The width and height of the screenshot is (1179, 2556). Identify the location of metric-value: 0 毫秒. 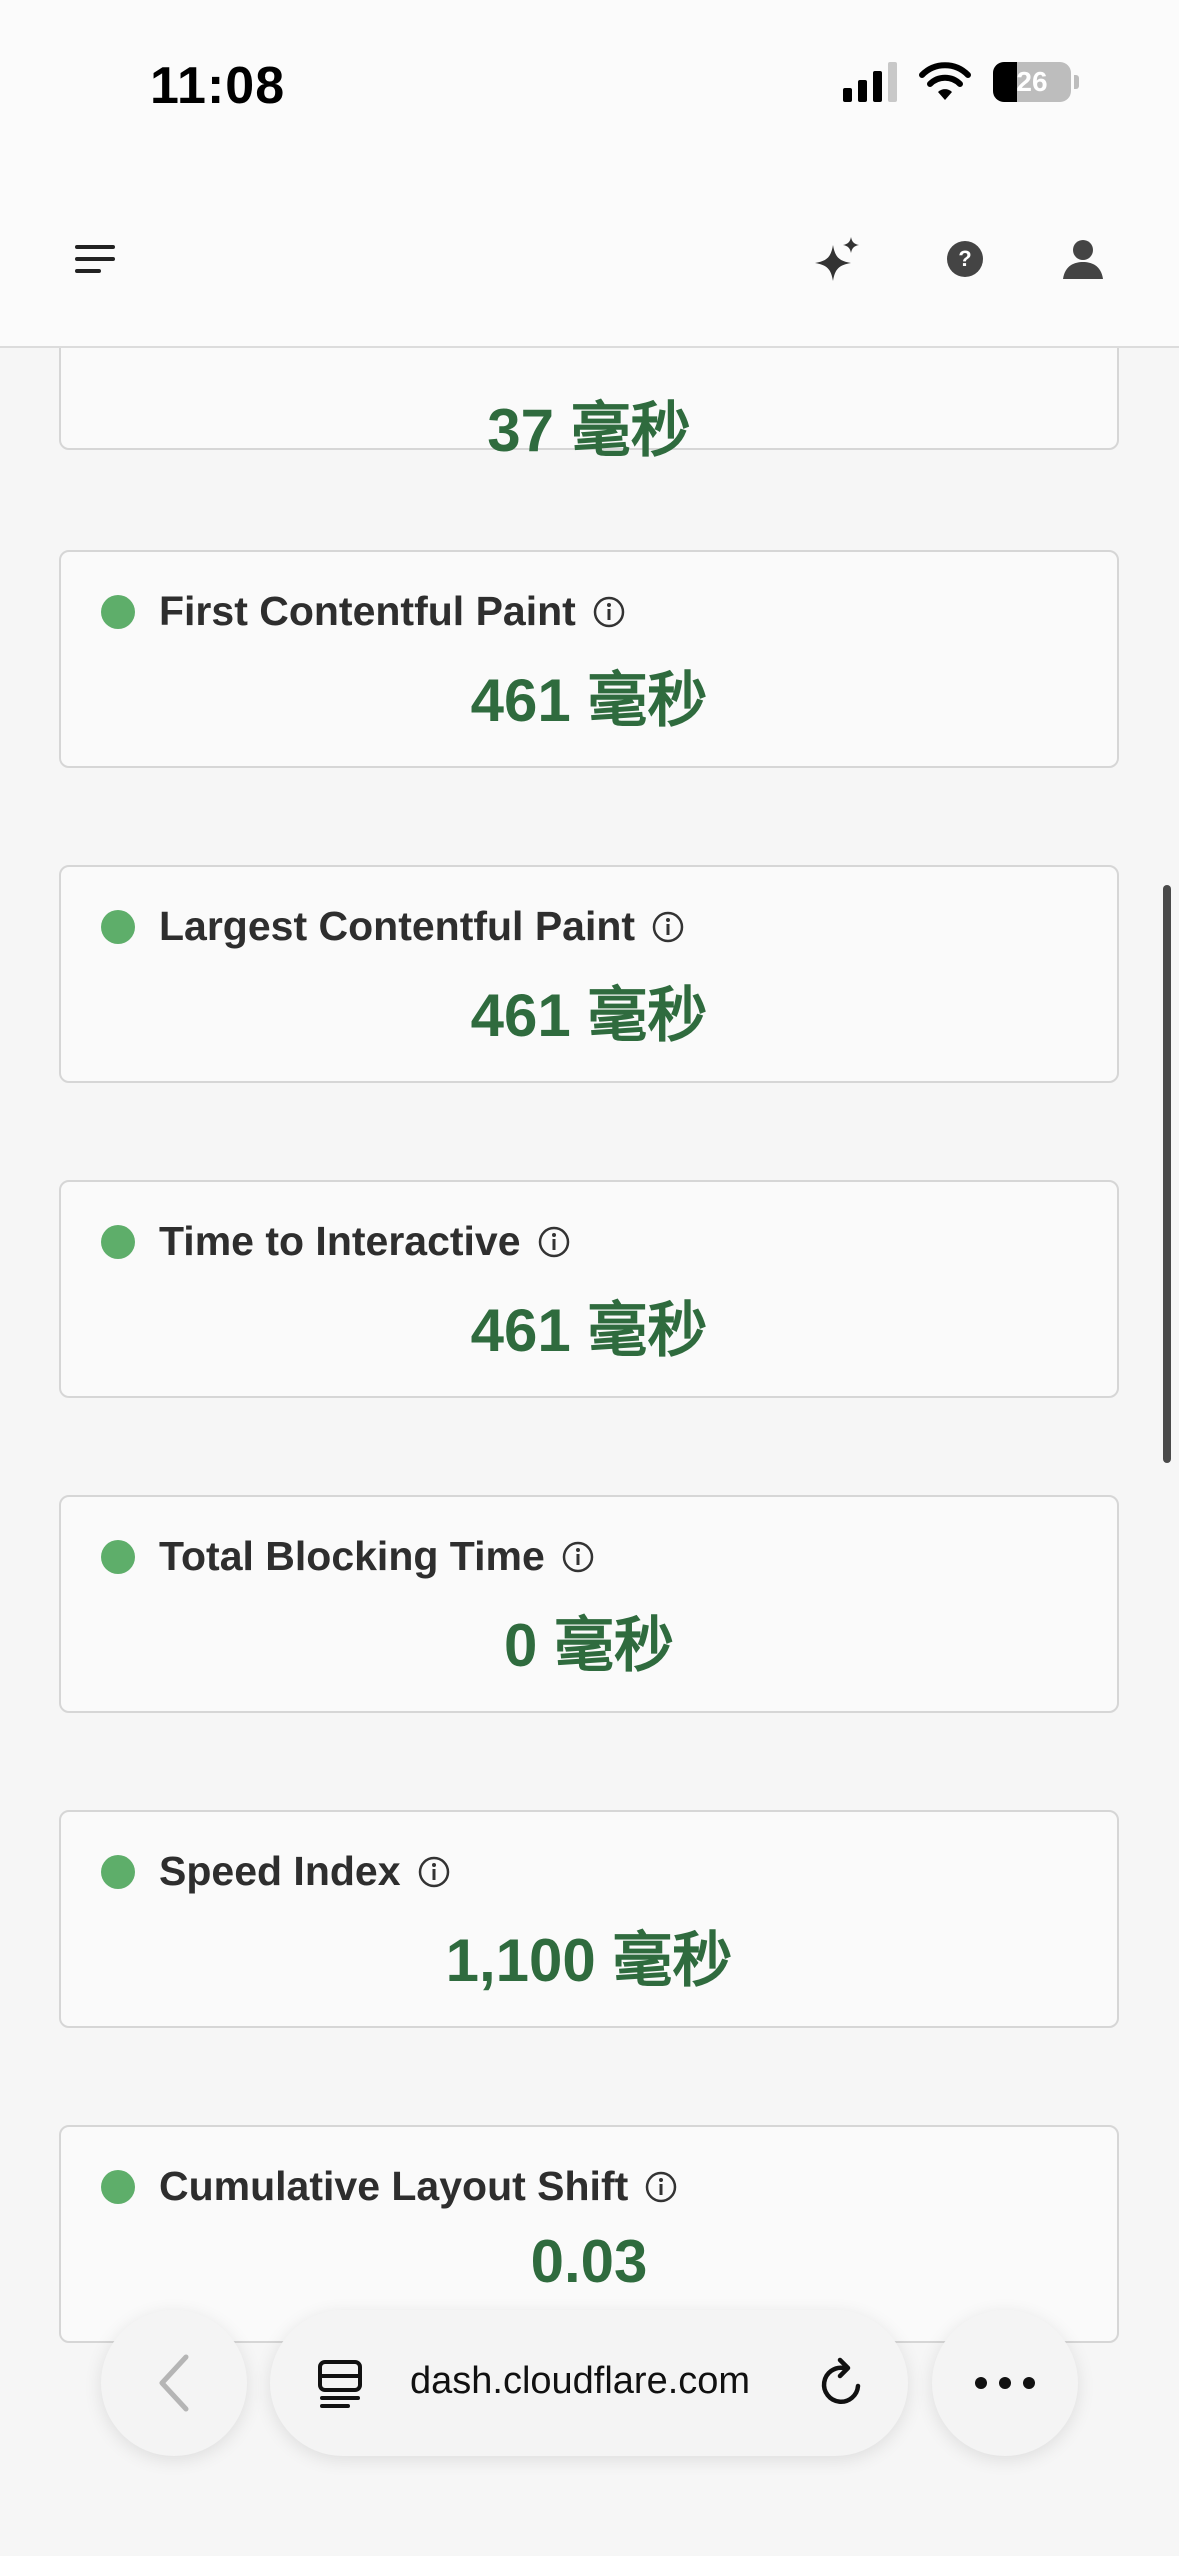
(589, 1645).